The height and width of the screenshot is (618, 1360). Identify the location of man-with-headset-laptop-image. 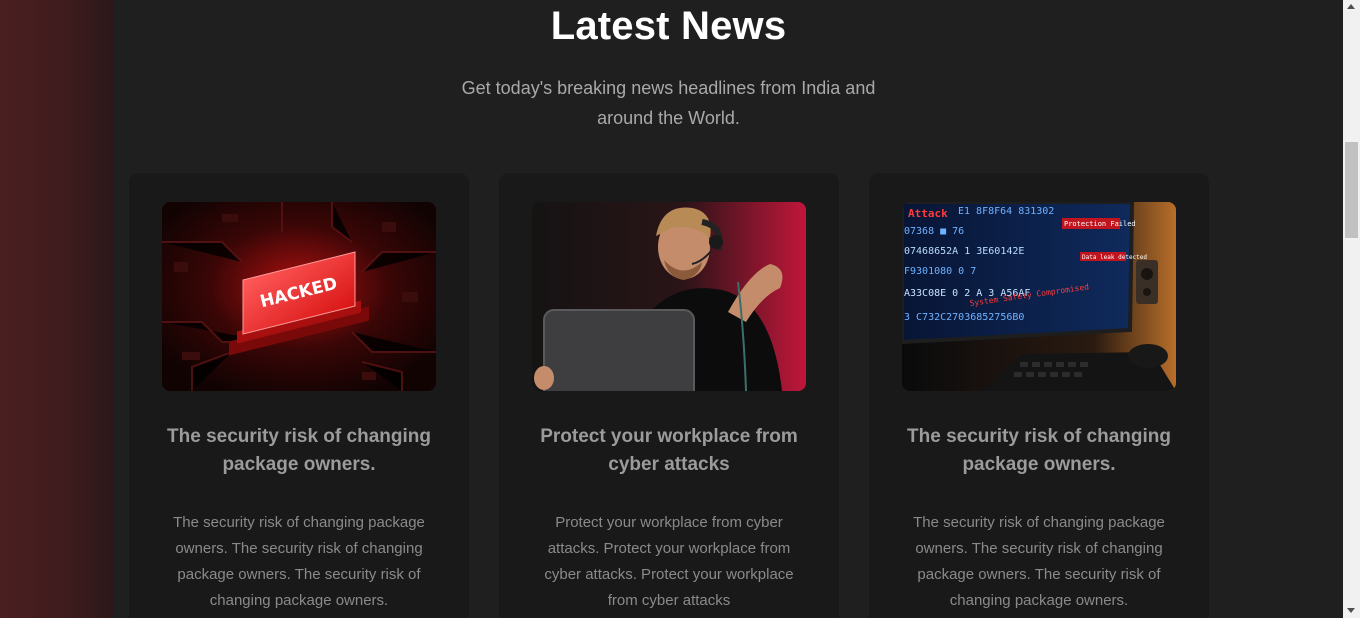
(669, 296).